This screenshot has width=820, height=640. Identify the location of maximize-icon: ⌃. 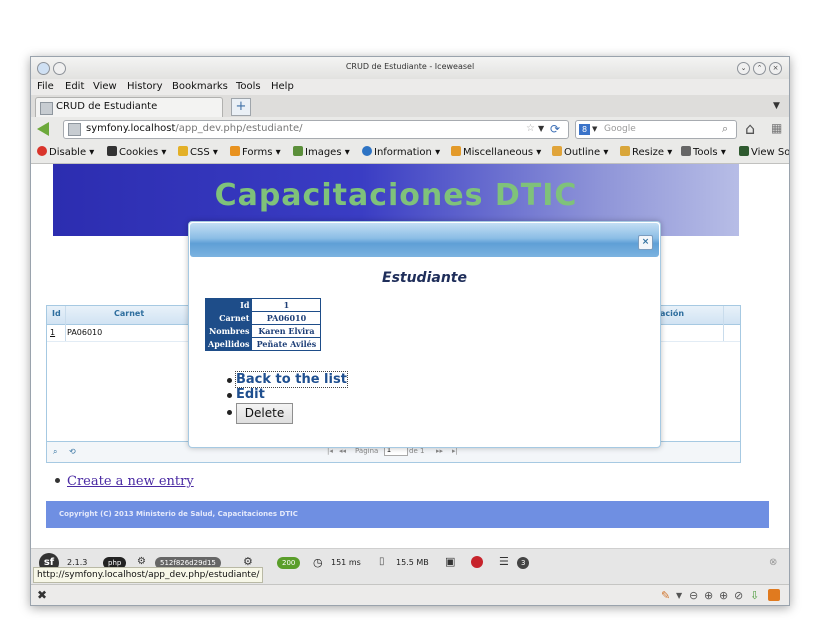
(759, 68).